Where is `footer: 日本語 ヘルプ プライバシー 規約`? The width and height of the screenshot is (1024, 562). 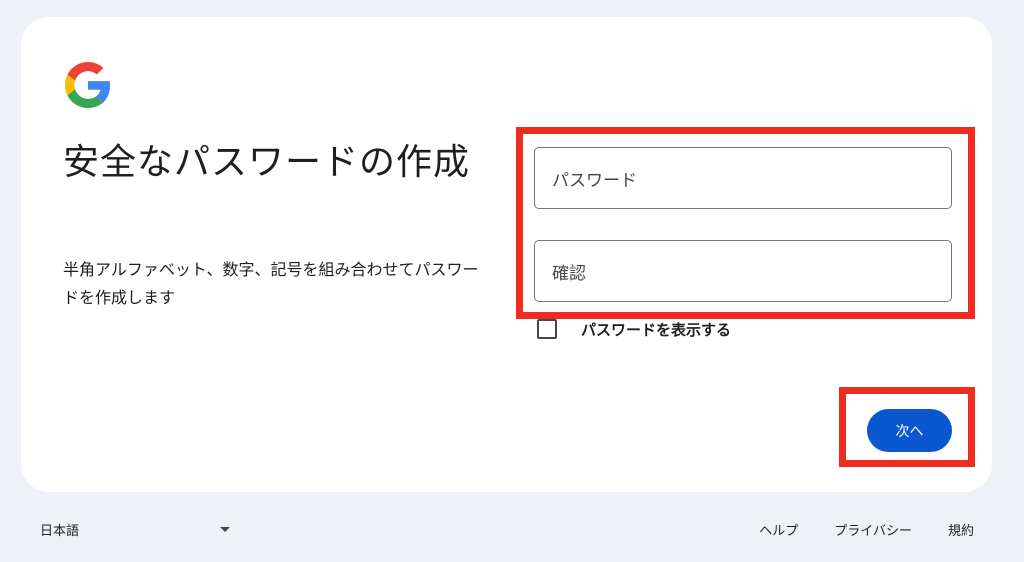 footer: 日本語 ヘルプ プライバシー 規約 is located at coordinates (512, 528).